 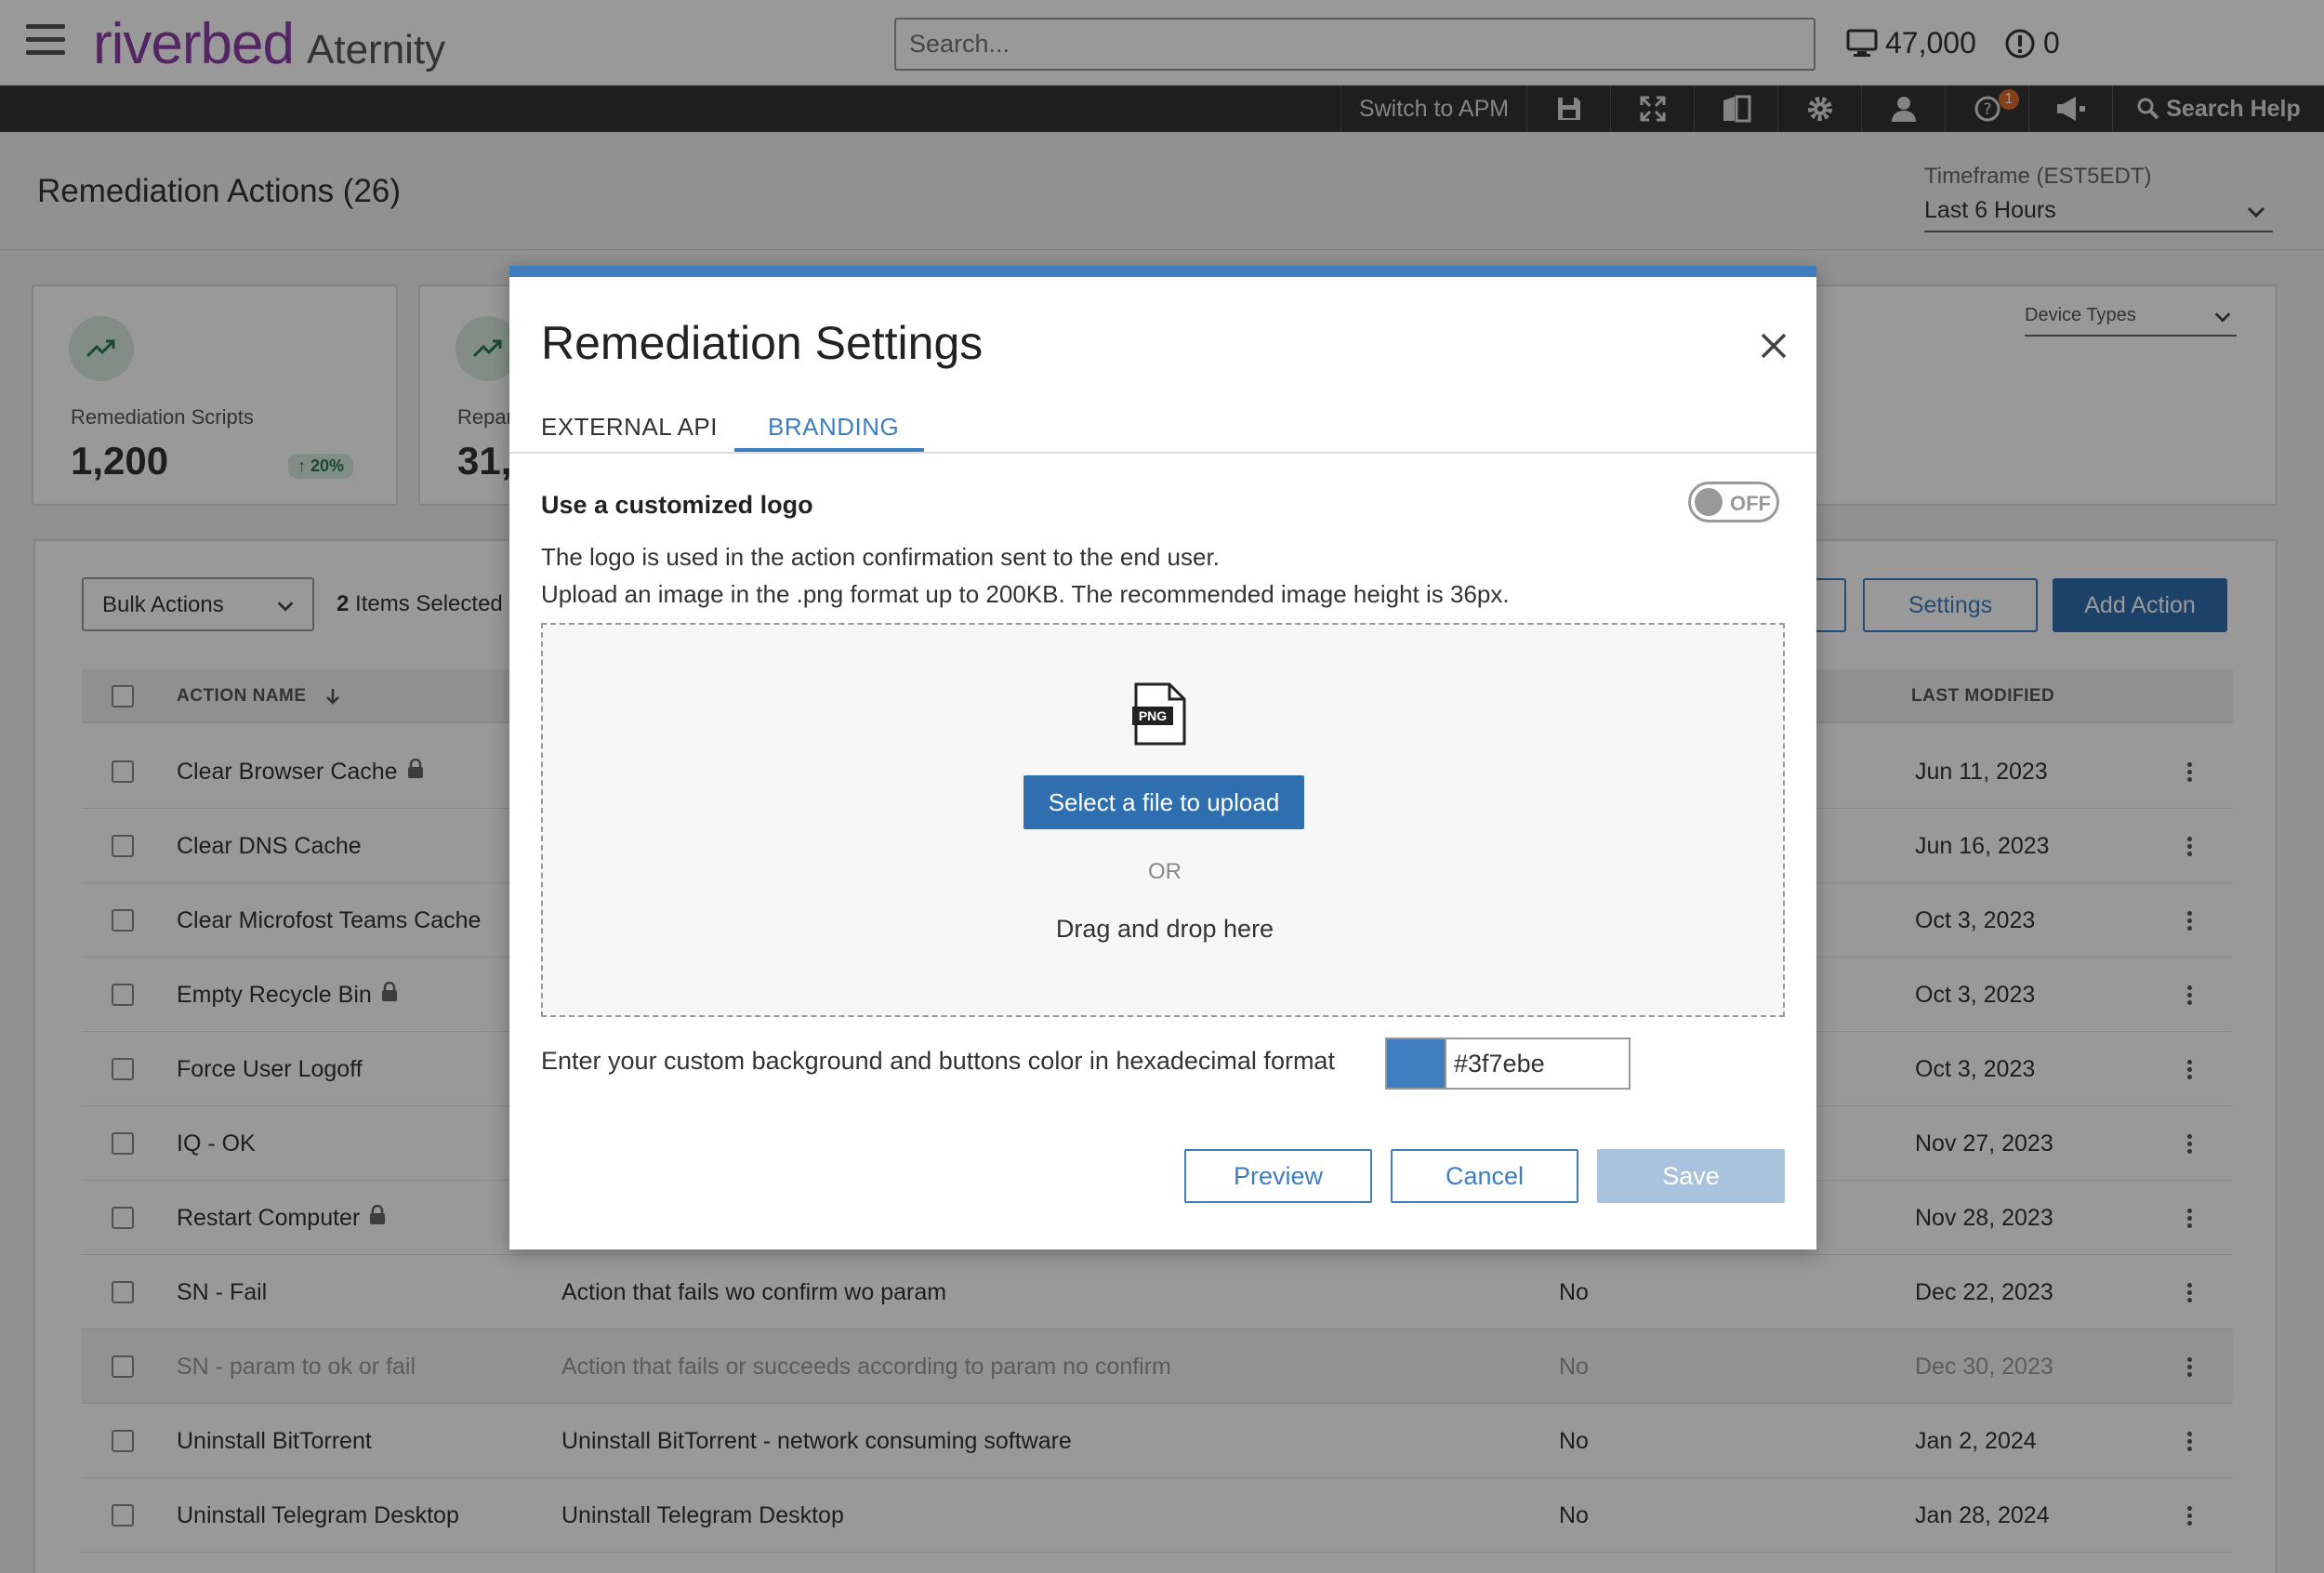 What do you see at coordinates (1709, 502) in the screenshot?
I see `toggle-knob` at bounding box center [1709, 502].